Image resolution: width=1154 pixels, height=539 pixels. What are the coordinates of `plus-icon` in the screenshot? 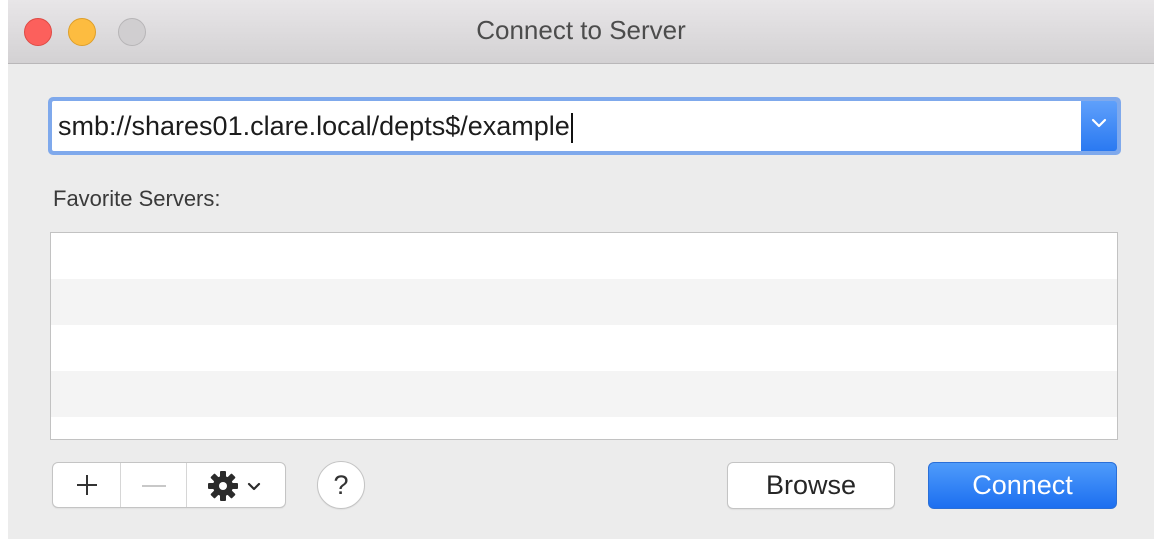 It's located at (87, 485).